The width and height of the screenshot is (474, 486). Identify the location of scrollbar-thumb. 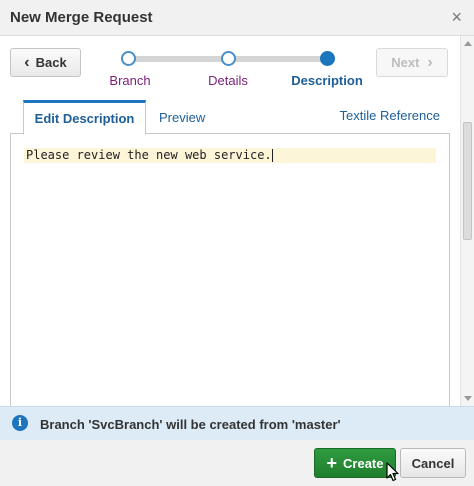
(467, 181).